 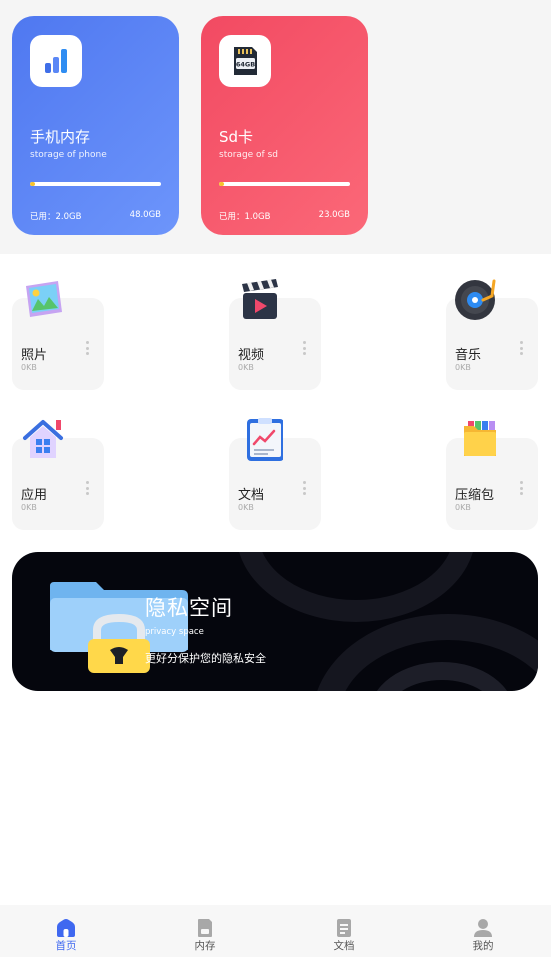 What do you see at coordinates (205, 946) in the screenshot?
I see `nav-label: 内存` at bounding box center [205, 946].